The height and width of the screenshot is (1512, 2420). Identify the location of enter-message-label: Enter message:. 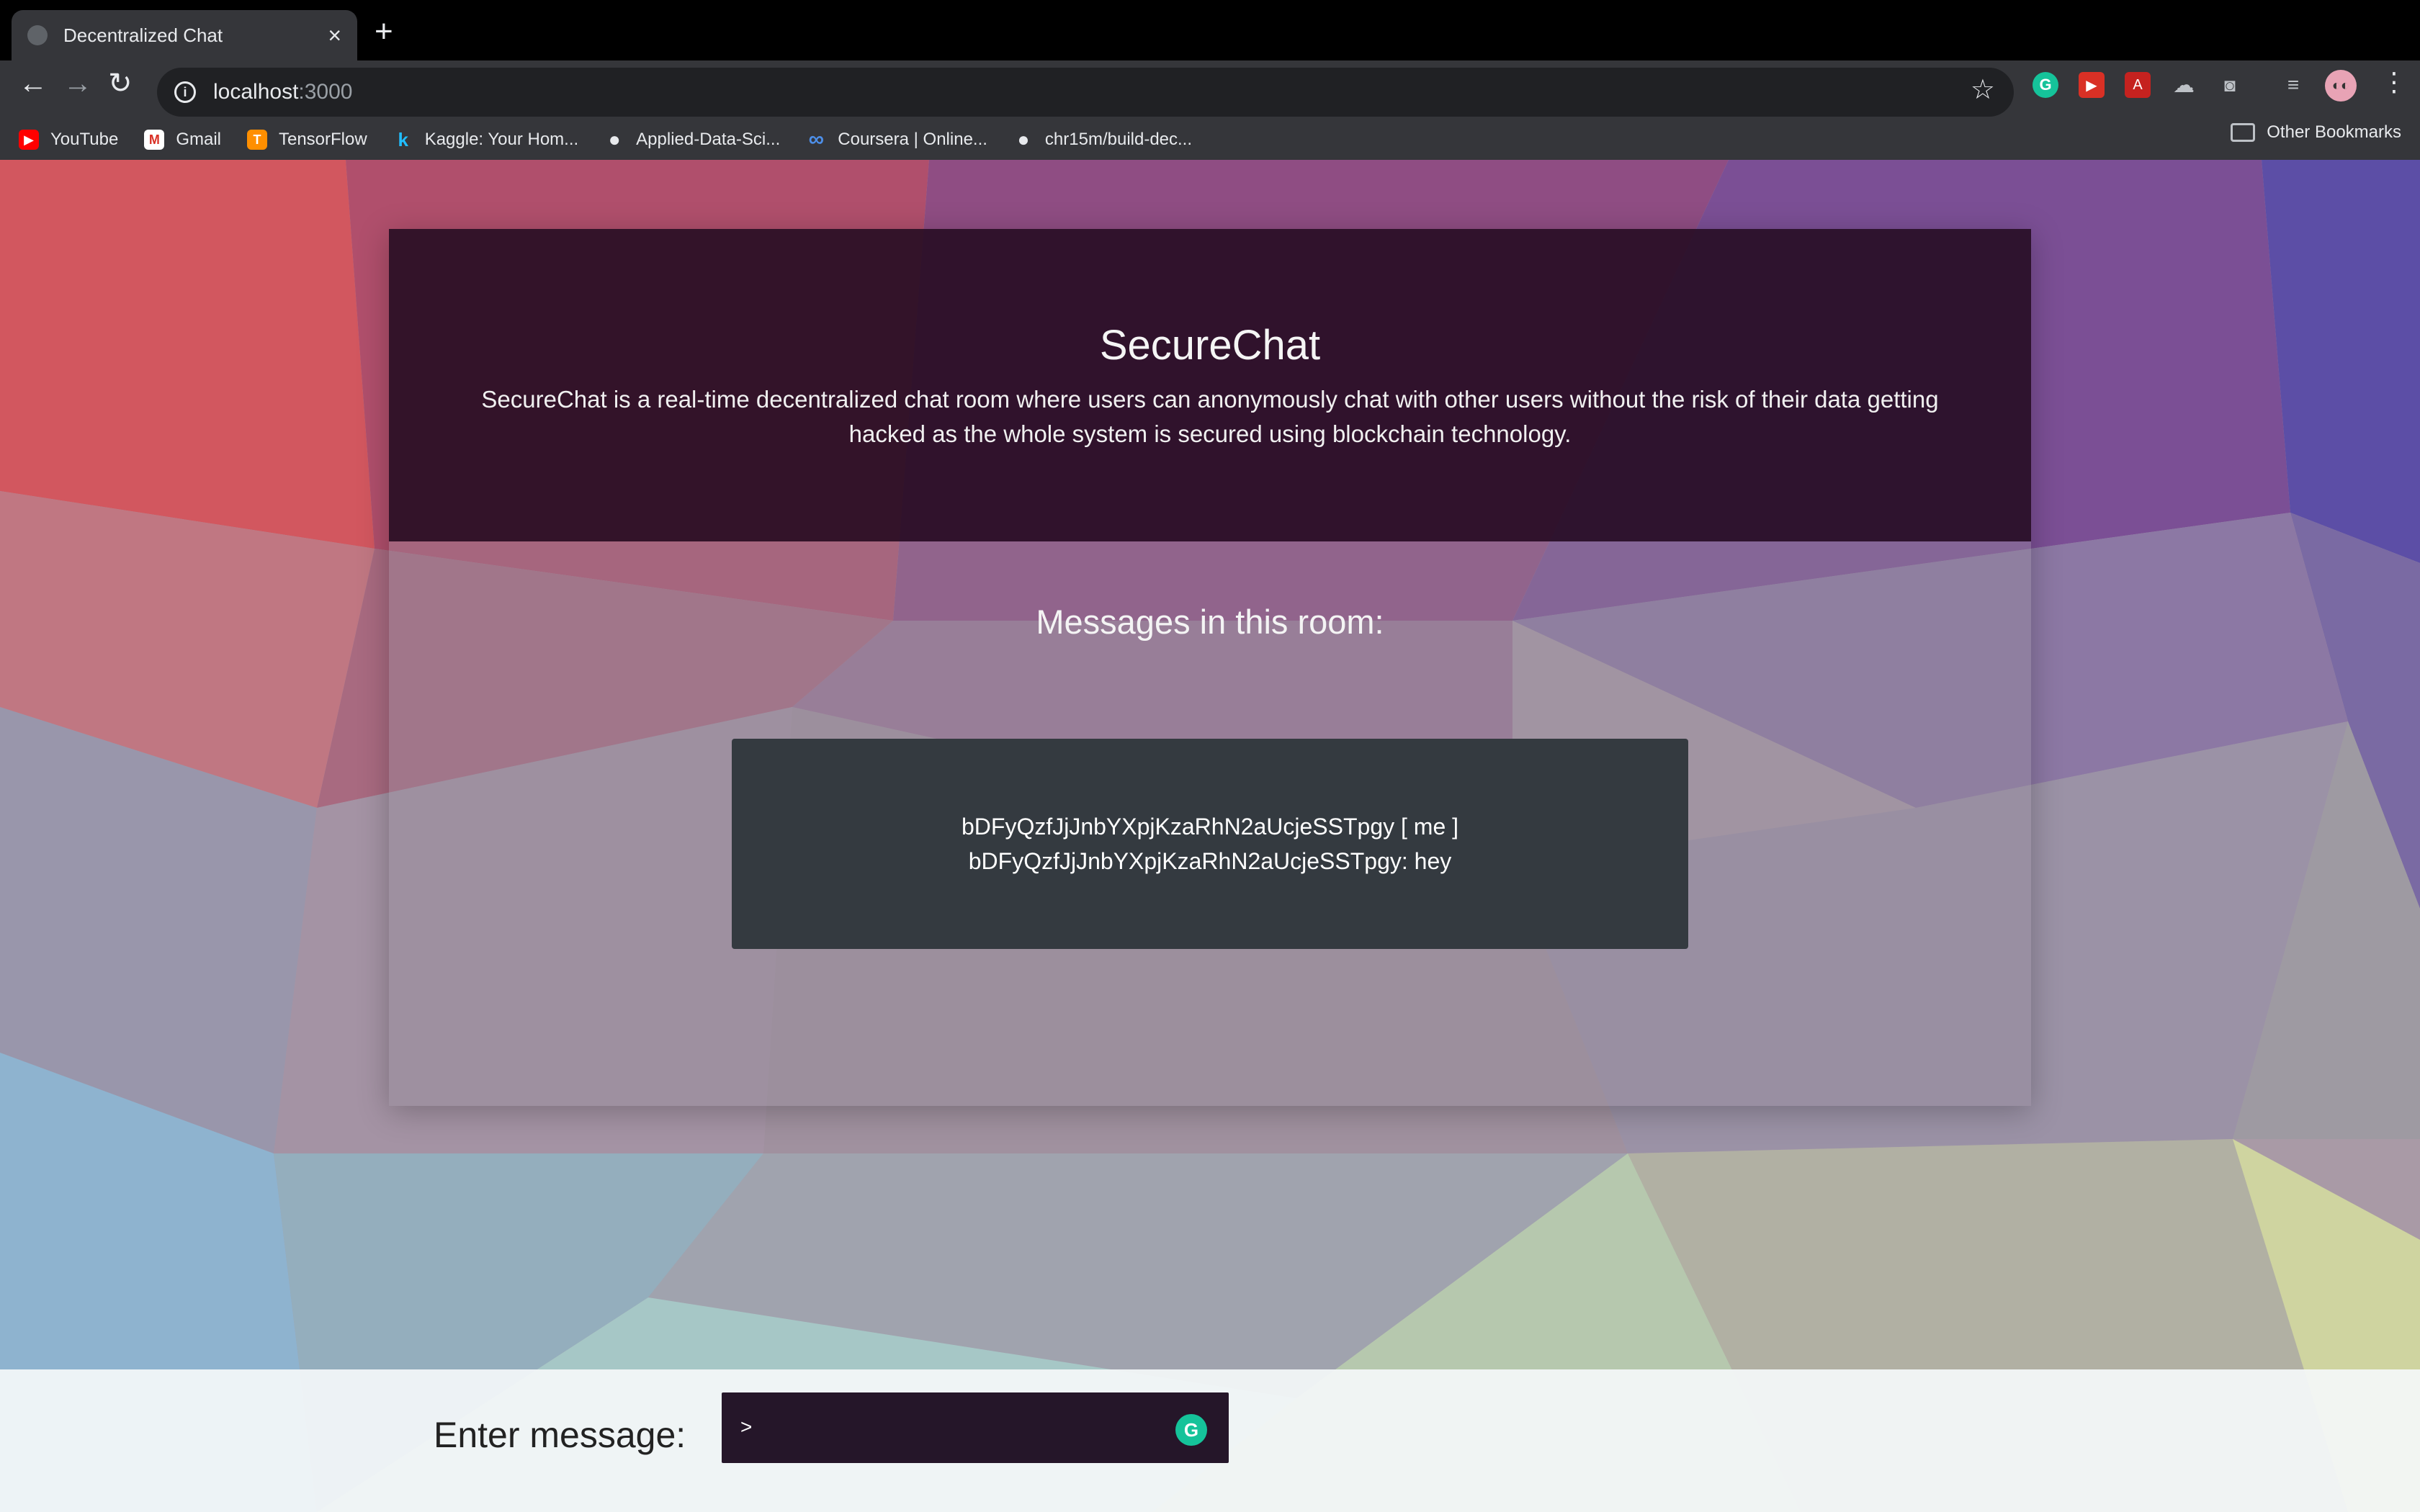
(560, 1435).